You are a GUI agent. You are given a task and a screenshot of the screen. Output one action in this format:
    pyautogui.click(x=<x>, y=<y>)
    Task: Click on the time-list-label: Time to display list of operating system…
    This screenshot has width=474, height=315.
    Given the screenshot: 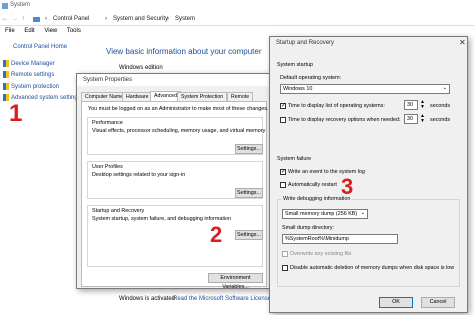 What is the action you would take?
    pyautogui.click(x=336, y=106)
    